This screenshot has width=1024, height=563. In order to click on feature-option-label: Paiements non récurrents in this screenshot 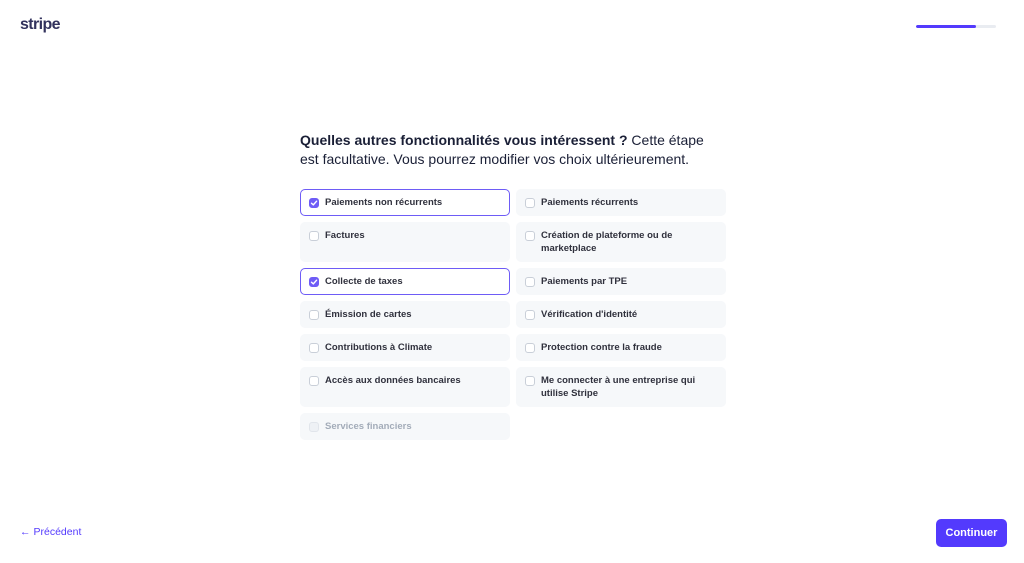, I will do `click(384, 202)`.